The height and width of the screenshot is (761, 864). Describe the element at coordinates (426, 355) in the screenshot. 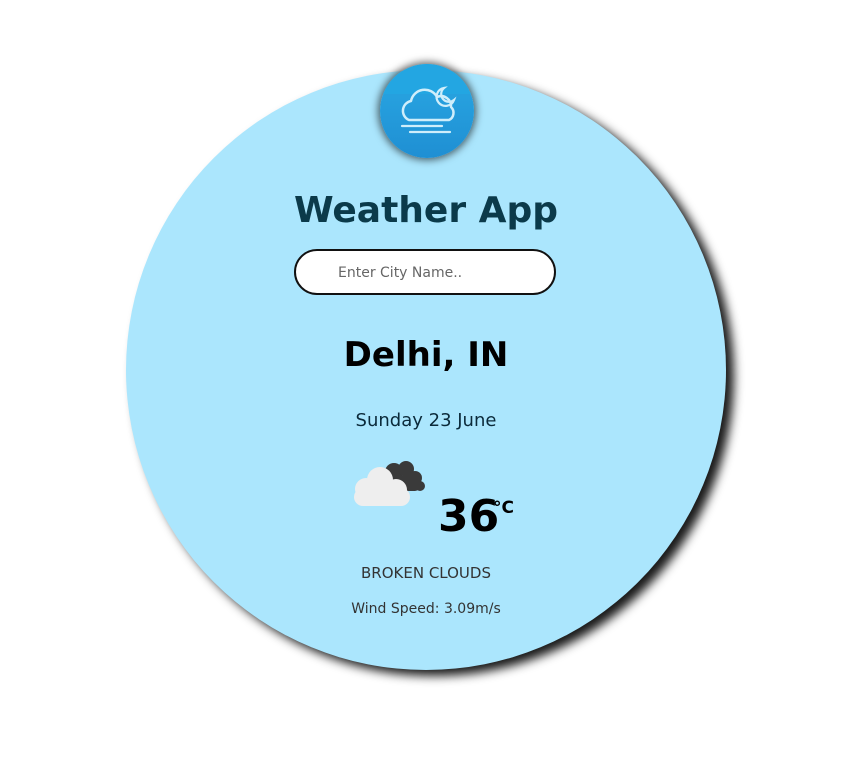

I see `city-name: Delhi, IN` at that location.